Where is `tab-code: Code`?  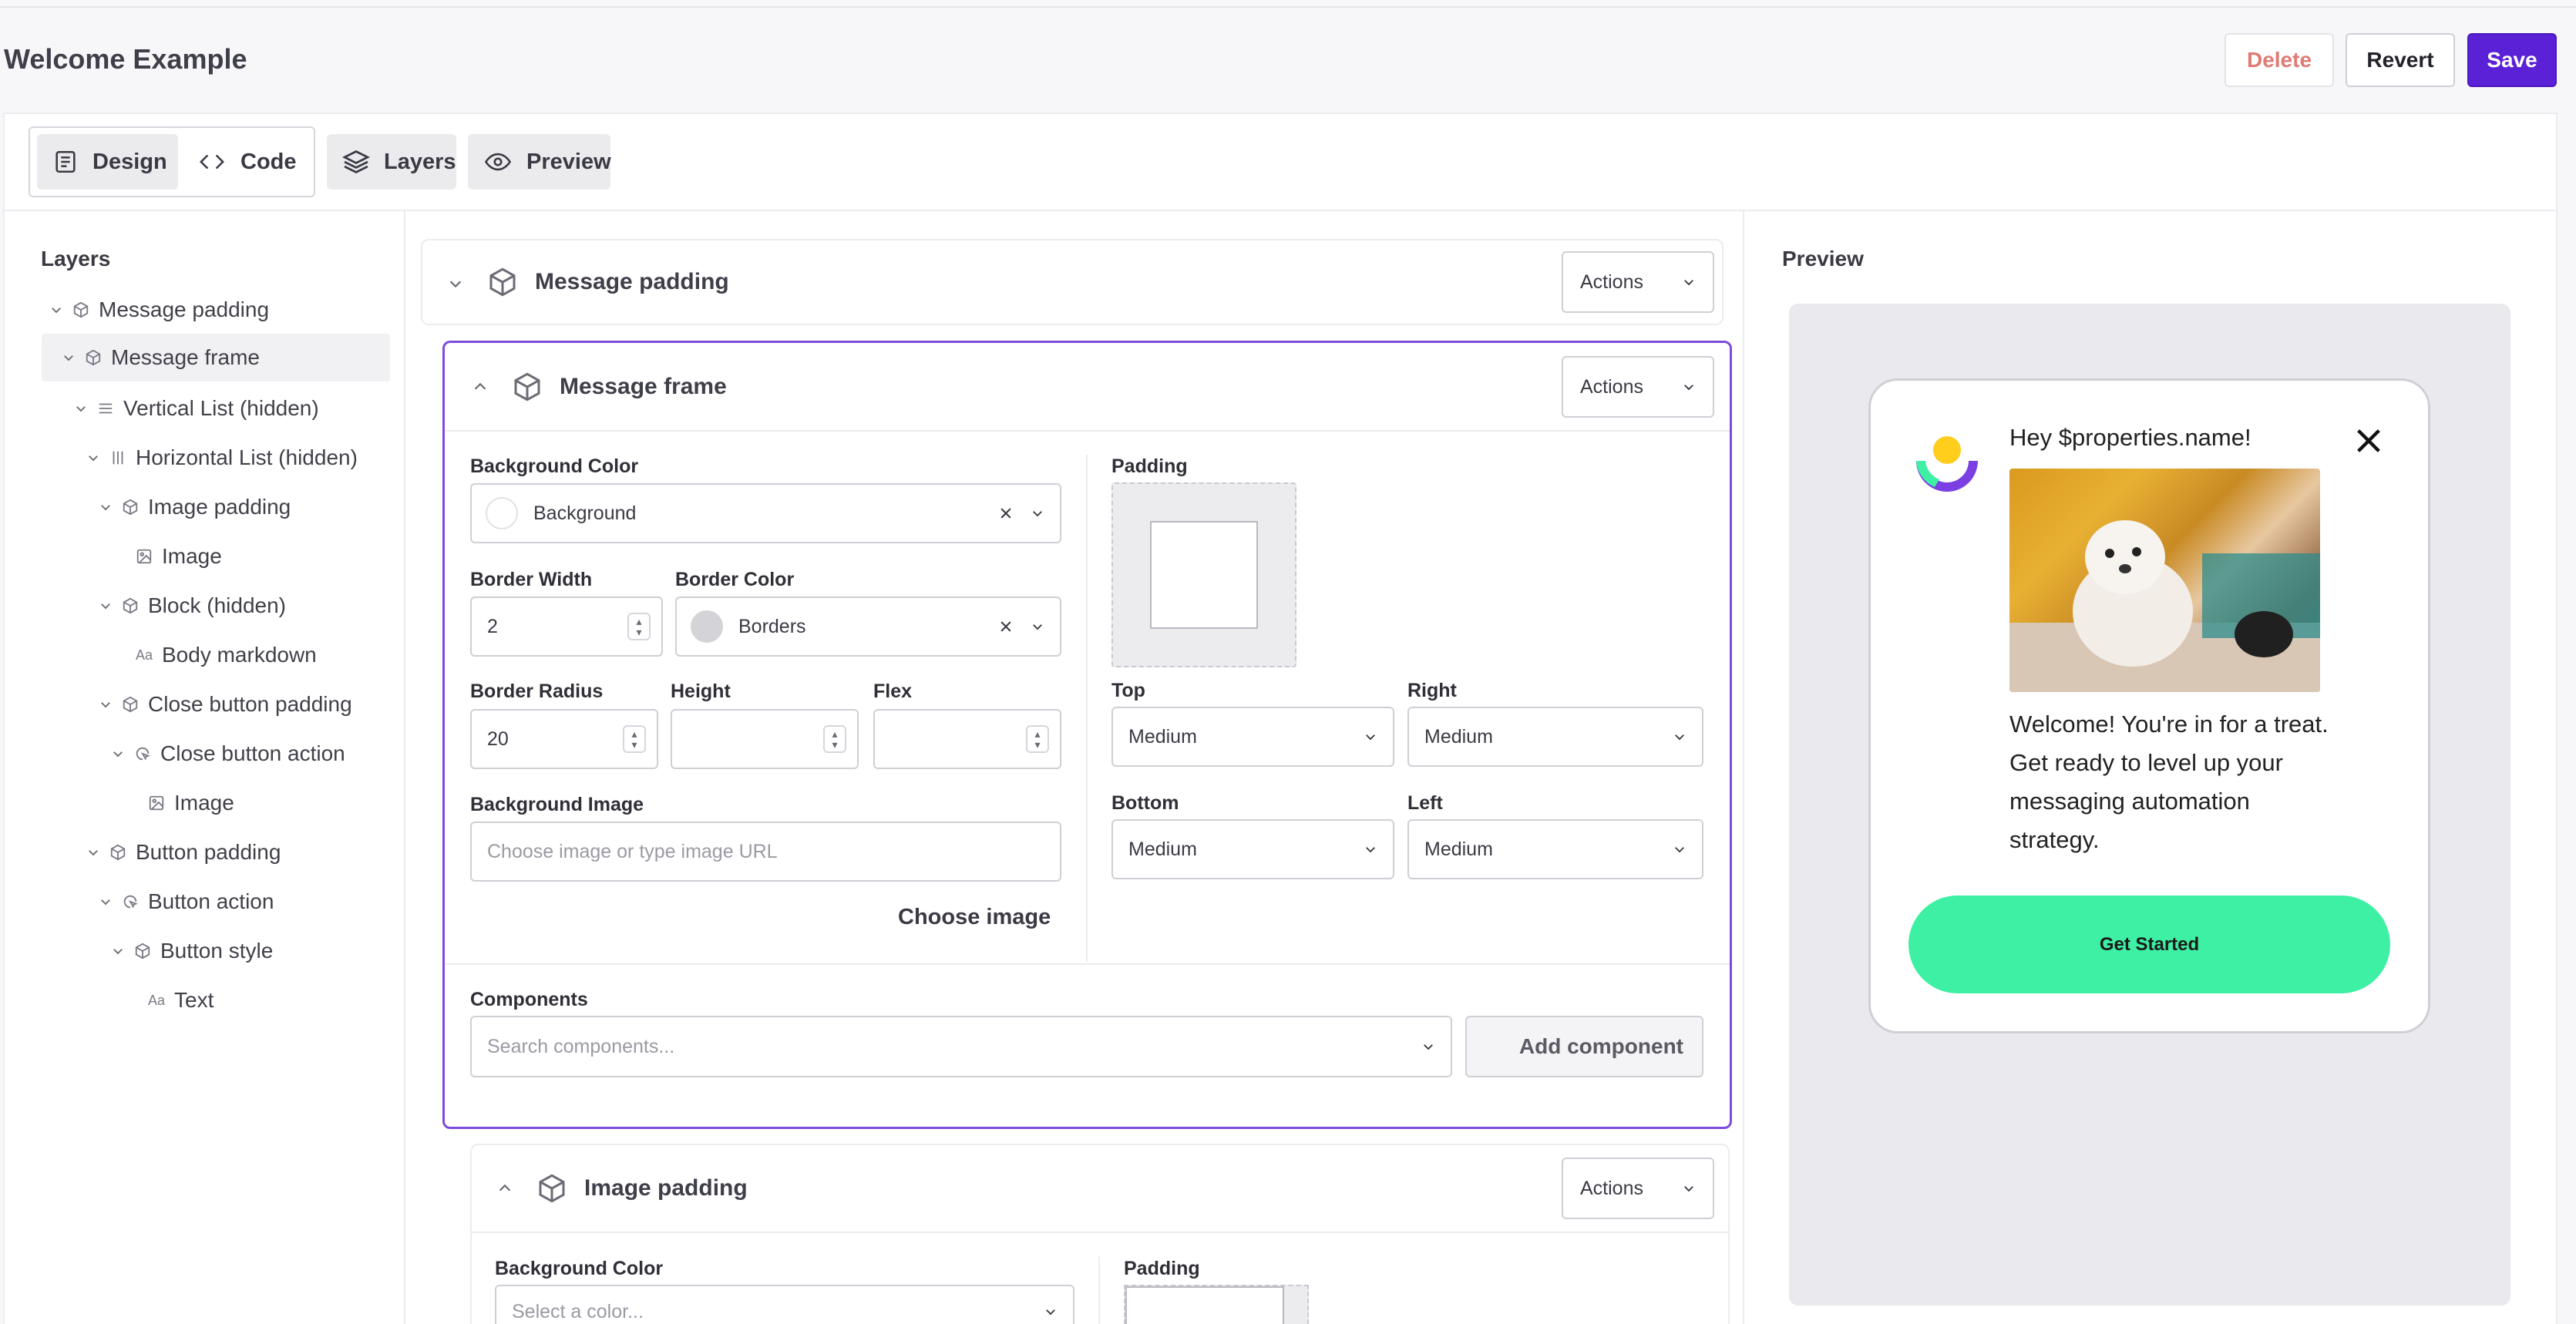
tab-code: Code is located at coordinates (246, 162).